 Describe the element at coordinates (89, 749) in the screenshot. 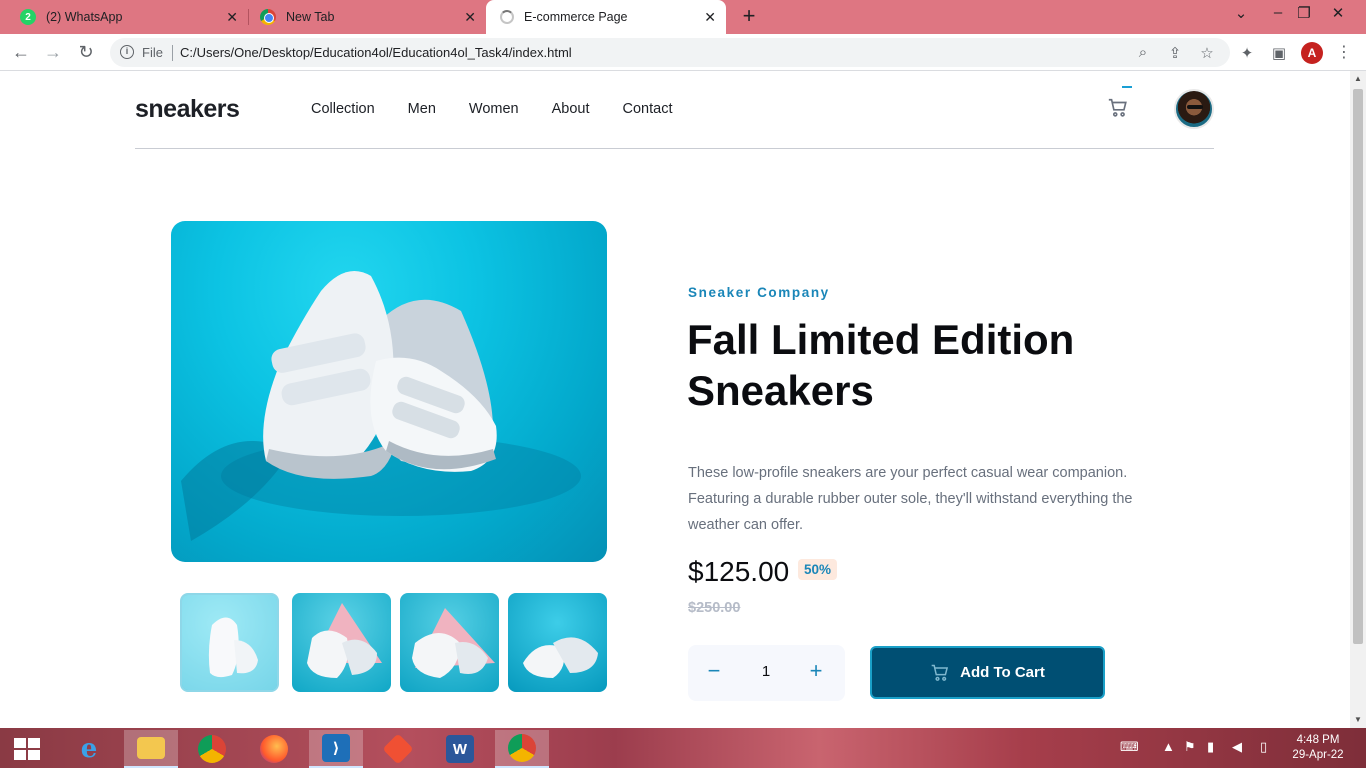

I see `internet-explorer-icon: e` at that location.